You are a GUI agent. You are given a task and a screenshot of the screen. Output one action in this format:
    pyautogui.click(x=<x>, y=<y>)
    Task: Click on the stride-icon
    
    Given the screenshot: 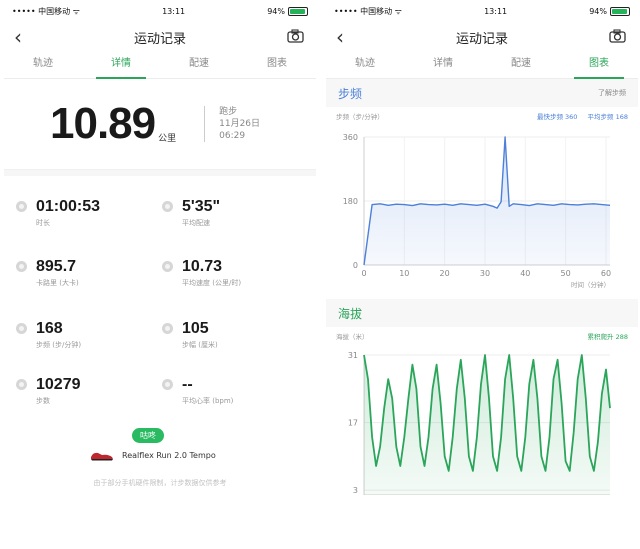 What is the action you would take?
    pyautogui.click(x=167, y=328)
    